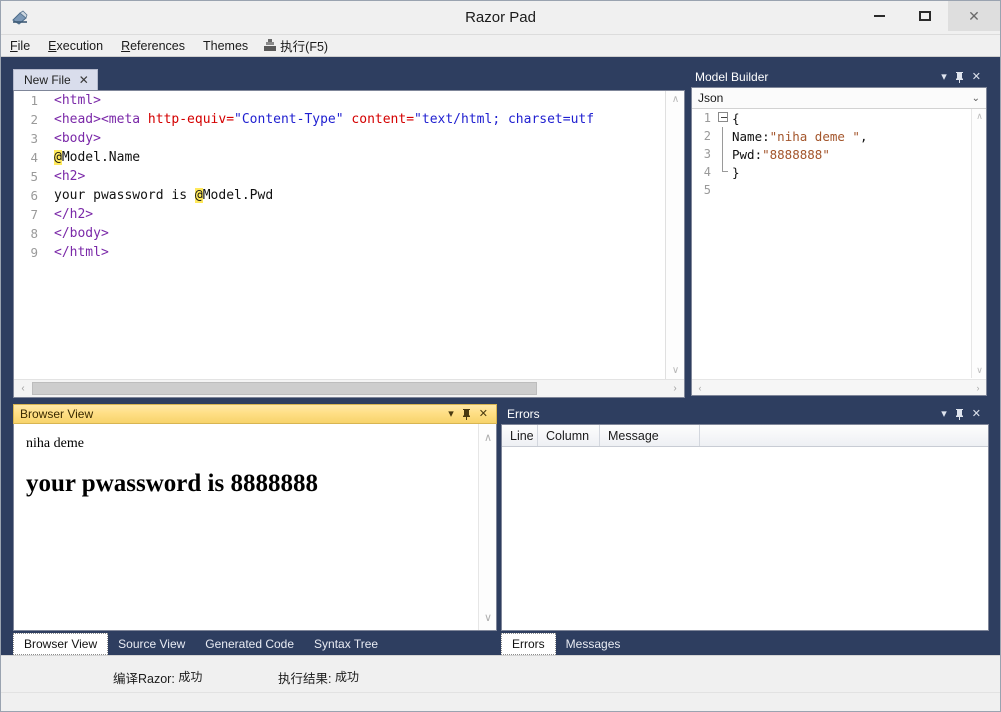  What do you see at coordinates (974, 16) in the screenshot?
I see `close-button: ✕` at bounding box center [974, 16].